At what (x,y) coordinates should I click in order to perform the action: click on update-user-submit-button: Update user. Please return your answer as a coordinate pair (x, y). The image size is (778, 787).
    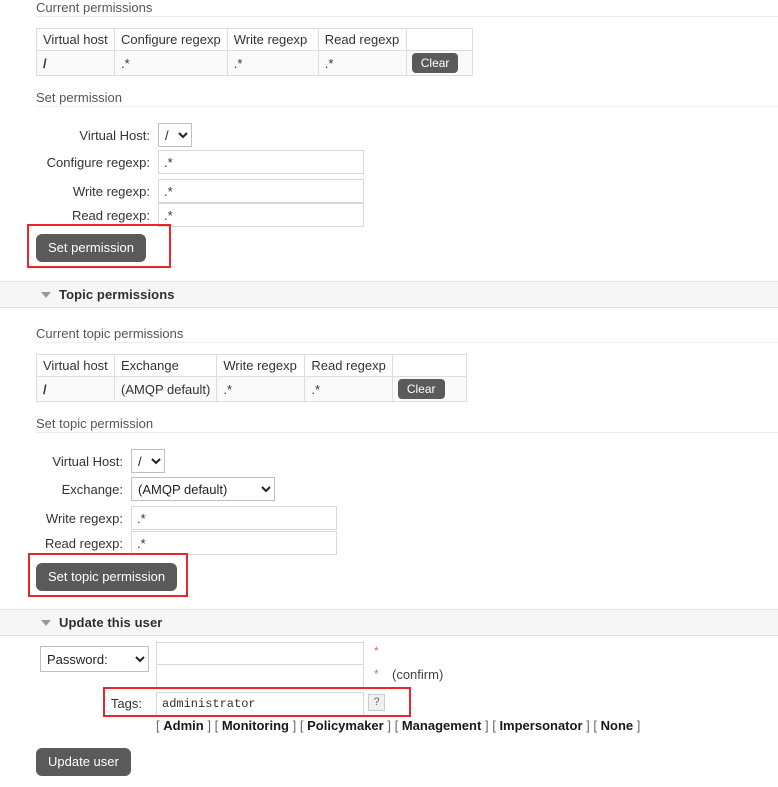
    Looking at the image, I should click on (83, 762).